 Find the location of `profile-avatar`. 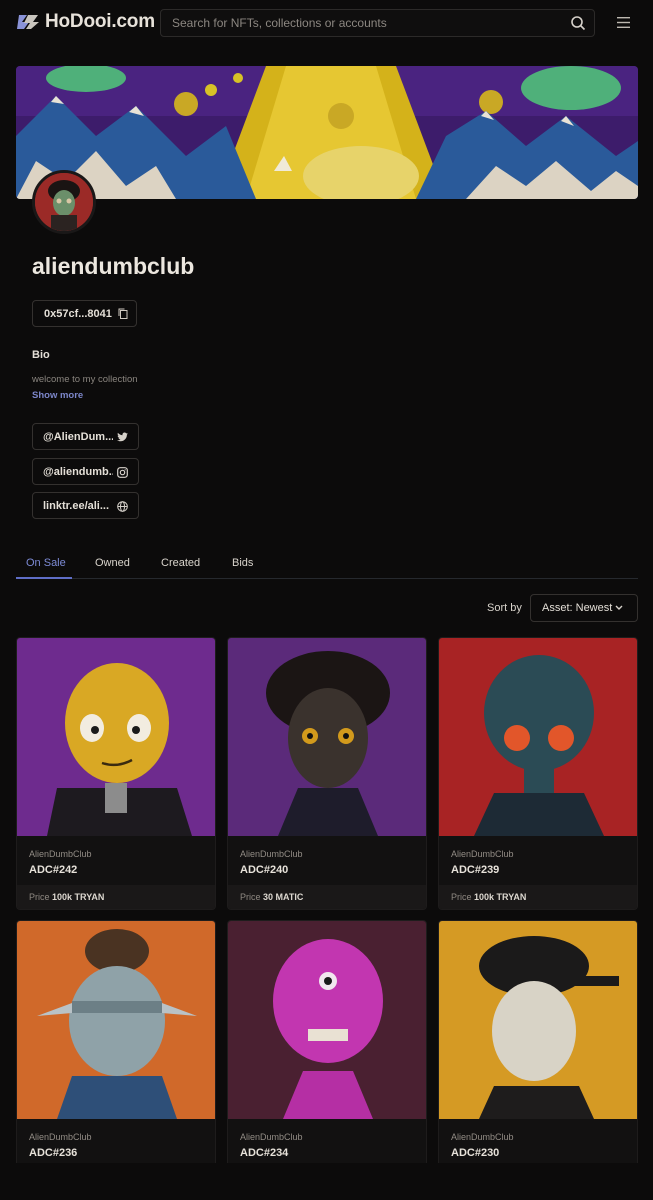

profile-avatar is located at coordinates (64, 202).